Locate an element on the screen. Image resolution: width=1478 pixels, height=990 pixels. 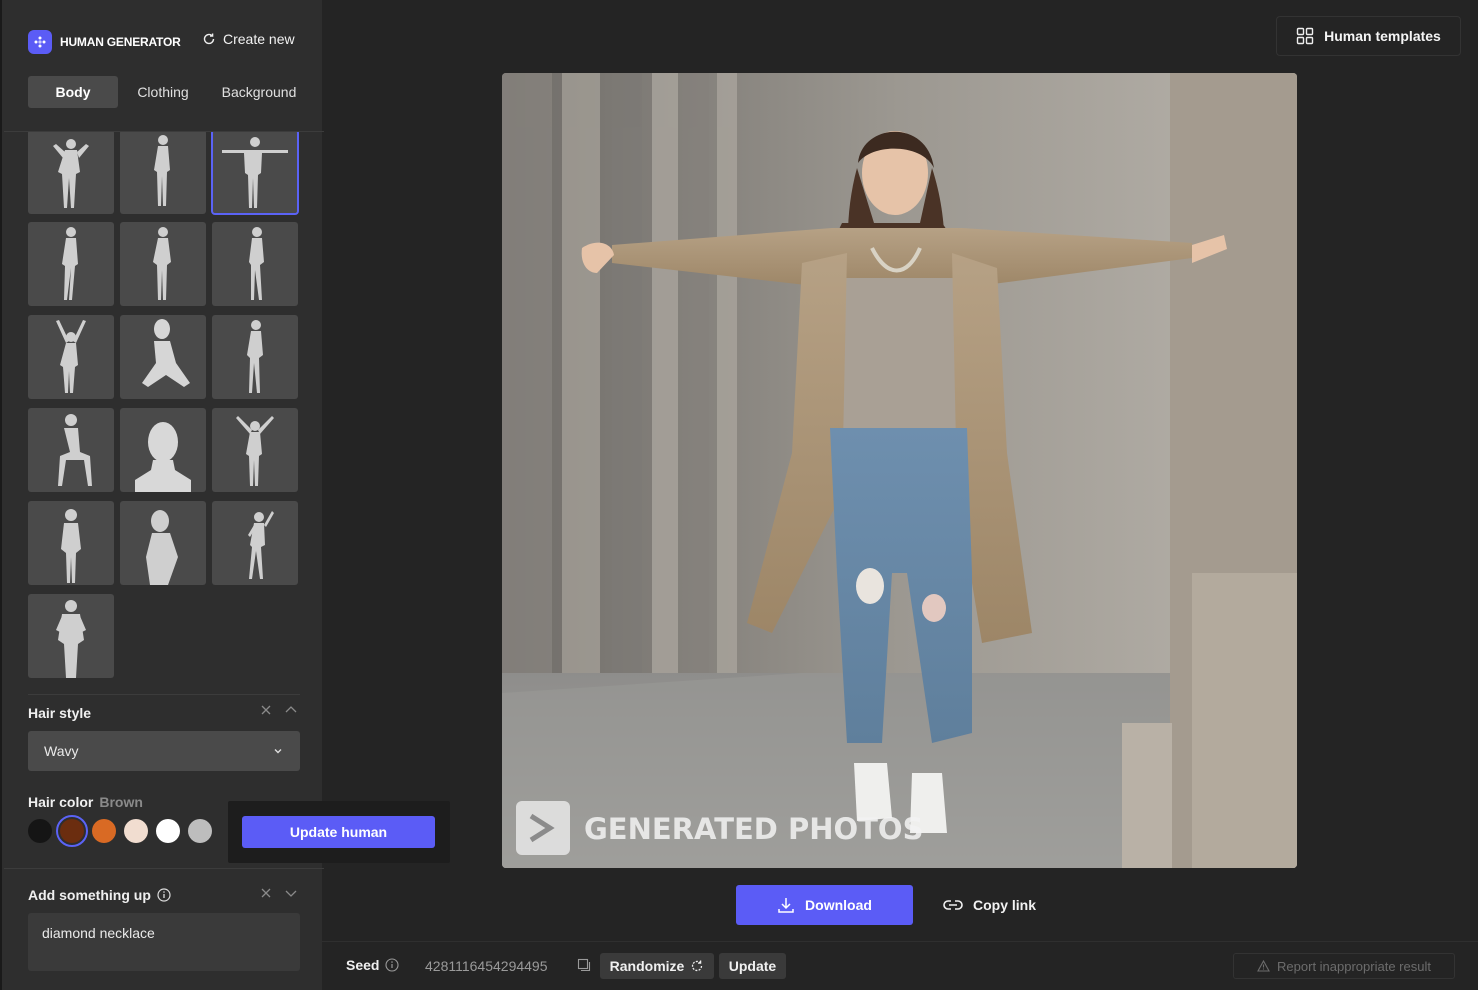
hair-style-title: Hair style is located at coordinates (60, 713).